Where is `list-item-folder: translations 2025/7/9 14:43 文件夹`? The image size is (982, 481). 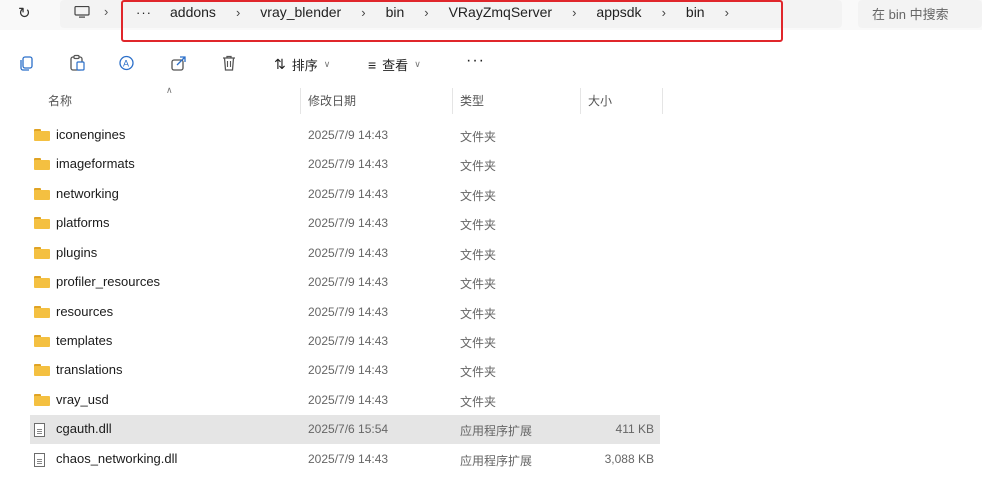
list-item-folder: translations 2025/7/9 14:43 文件夹 is located at coordinates (345, 370).